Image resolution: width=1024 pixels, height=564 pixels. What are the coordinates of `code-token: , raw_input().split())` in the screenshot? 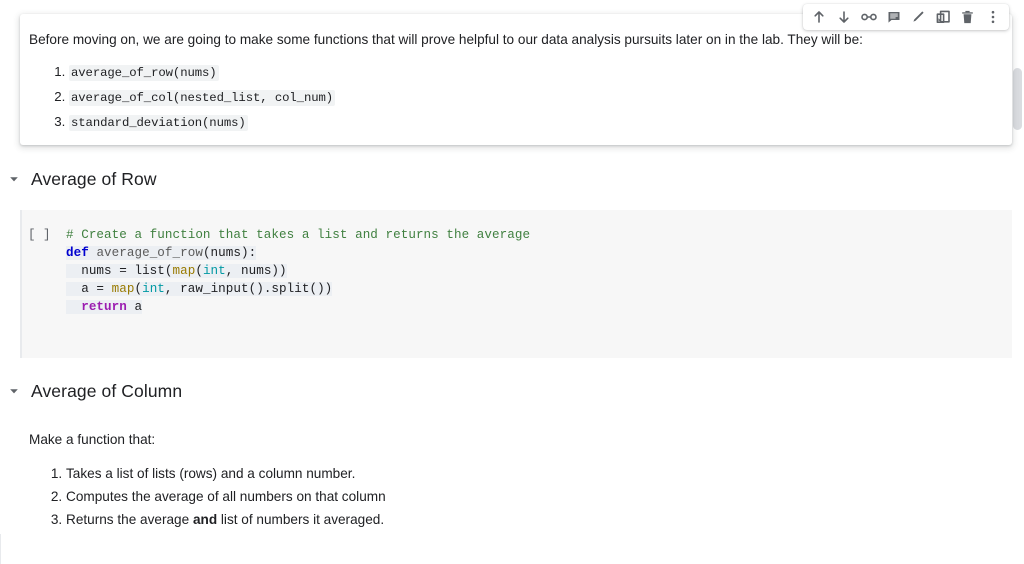 It's located at (248, 289).